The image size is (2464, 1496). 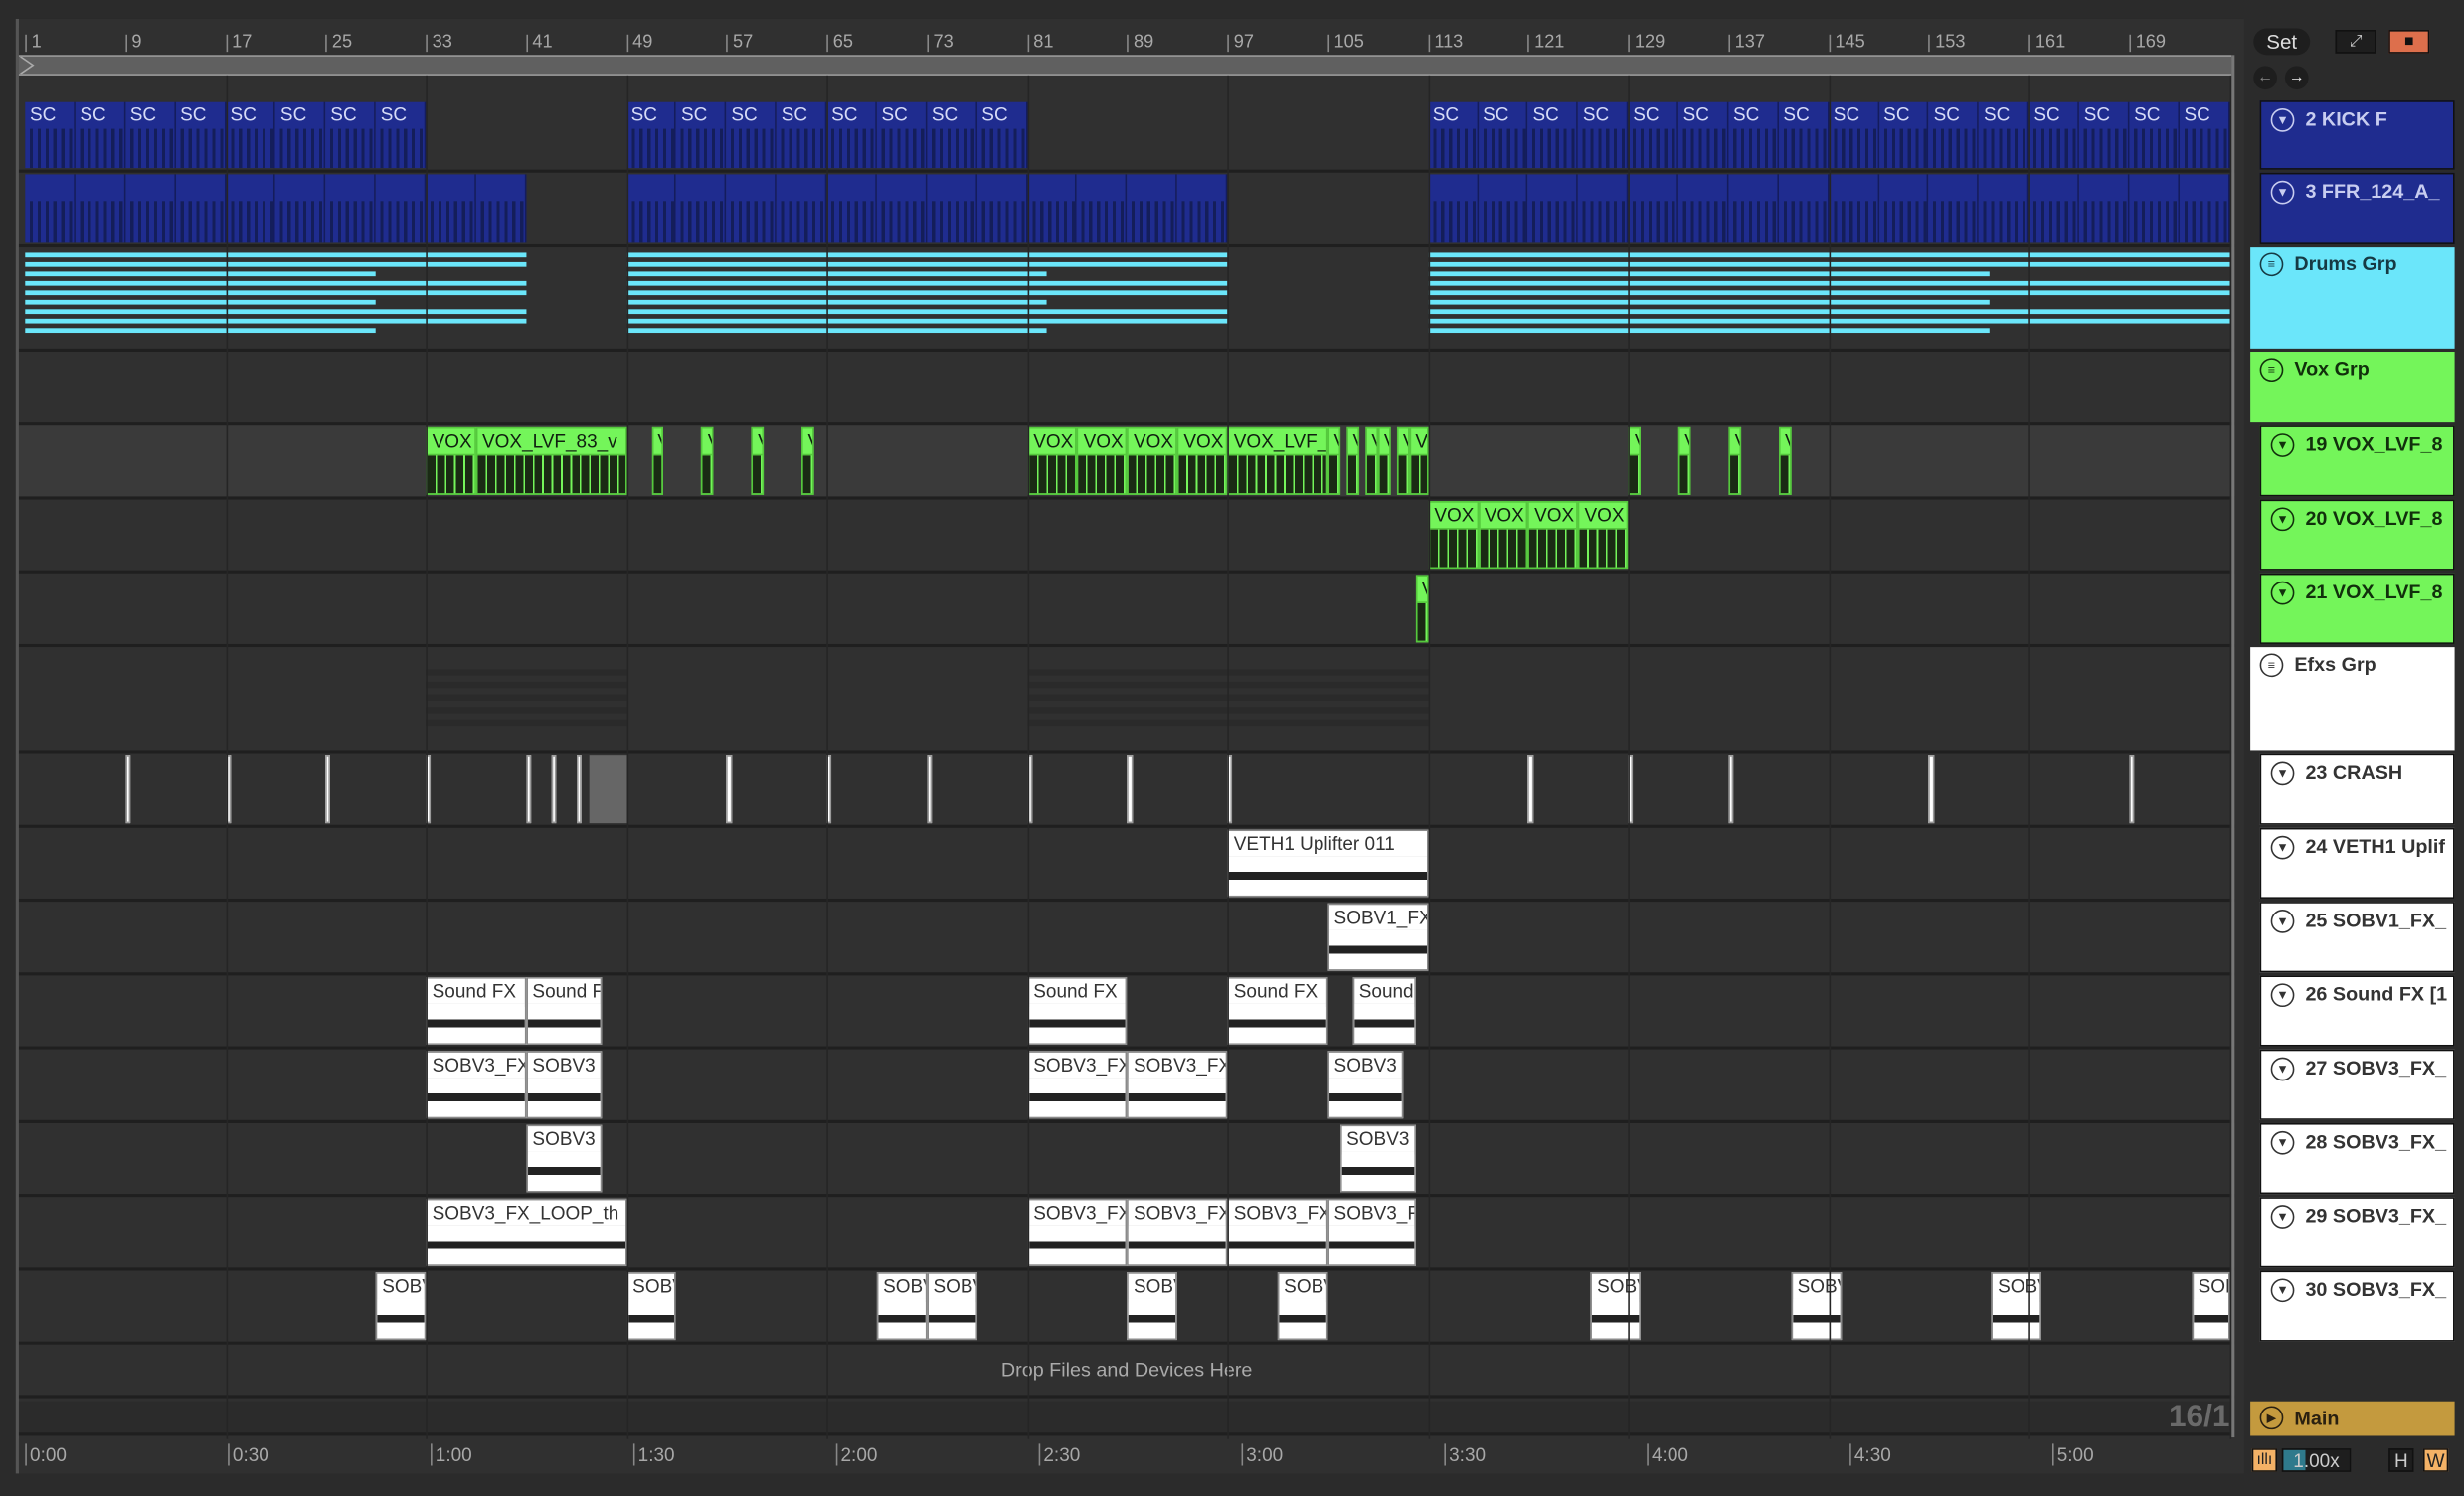 What do you see at coordinates (1384, 1011) in the screenshot?
I see `clip: Sound` at bounding box center [1384, 1011].